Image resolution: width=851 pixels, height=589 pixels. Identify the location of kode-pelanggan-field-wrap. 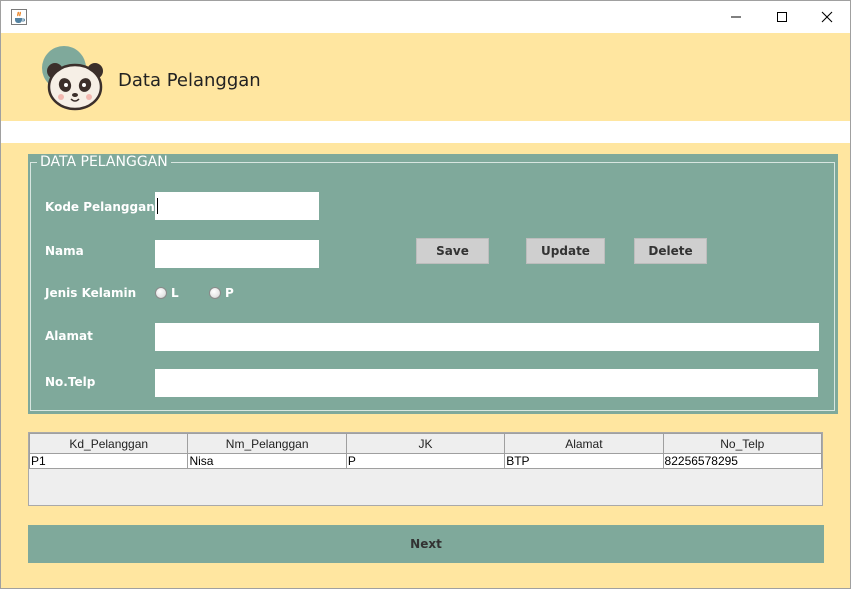
(237, 206).